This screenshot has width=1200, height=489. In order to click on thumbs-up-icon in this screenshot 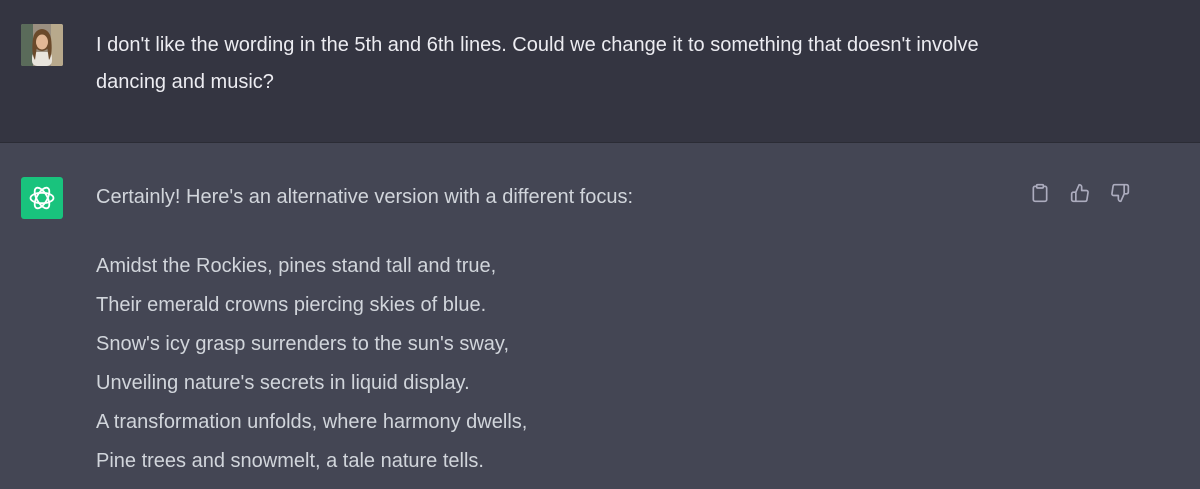, I will do `click(1079, 193)`.